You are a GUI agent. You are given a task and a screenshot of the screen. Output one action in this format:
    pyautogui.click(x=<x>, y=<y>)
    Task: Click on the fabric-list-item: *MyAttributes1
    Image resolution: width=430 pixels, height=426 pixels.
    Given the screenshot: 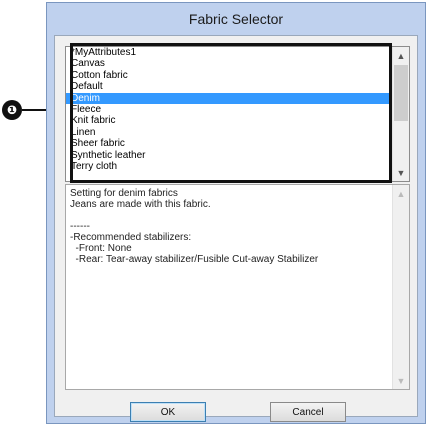 What is the action you would take?
    pyautogui.click(x=229, y=52)
    